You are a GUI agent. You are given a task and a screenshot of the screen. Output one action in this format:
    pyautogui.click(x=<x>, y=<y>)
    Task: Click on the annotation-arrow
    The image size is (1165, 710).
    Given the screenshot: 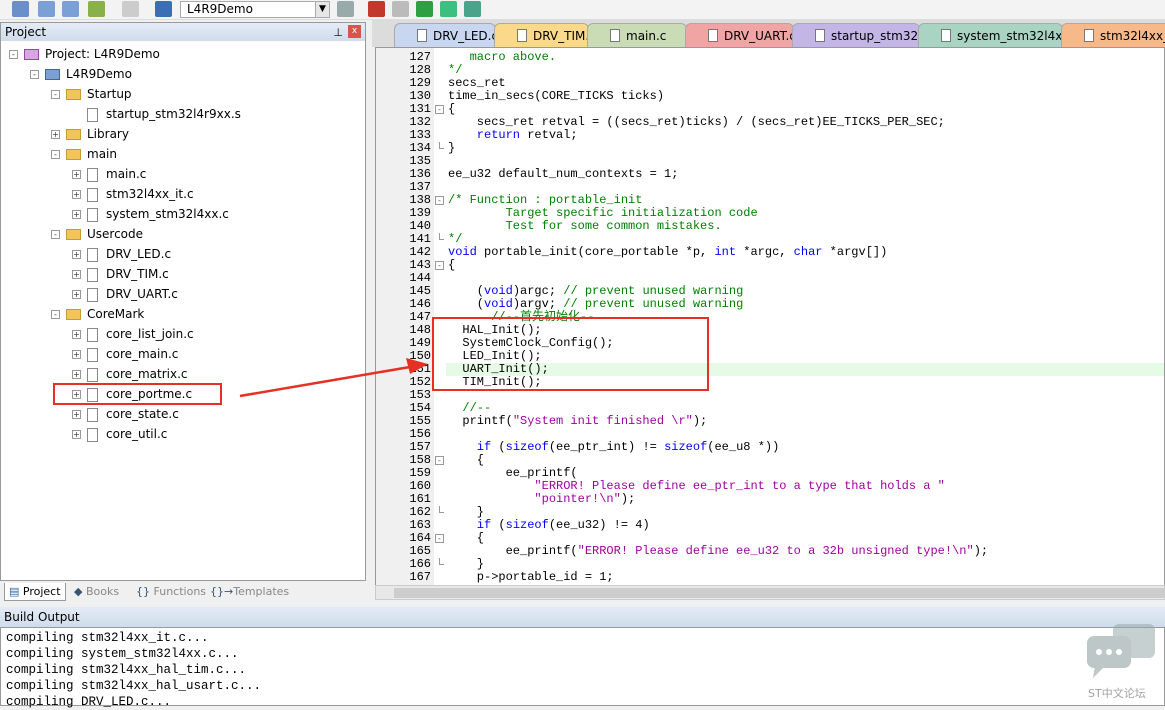 What is the action you would take?
    pyautogui.click(x=325, y=381)
    